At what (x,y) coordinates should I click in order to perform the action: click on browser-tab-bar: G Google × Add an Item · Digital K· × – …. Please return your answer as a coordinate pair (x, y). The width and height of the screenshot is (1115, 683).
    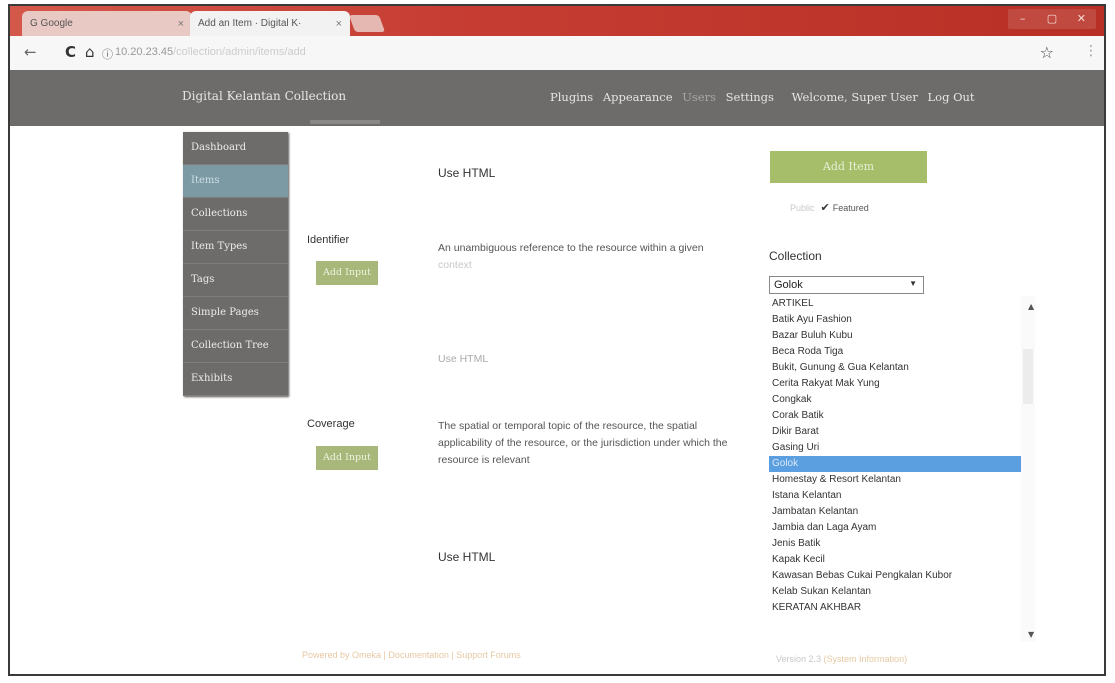
    Looking at the image, I should click on (557, 21).